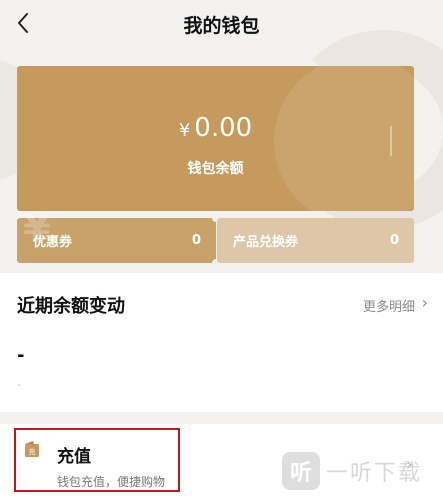 This screenshot has width=443, height=499. What do you see at coordinates (374, 473) in the screenshot?
I see `watermark-text: 一听下载` at bounding box center [374, 473].